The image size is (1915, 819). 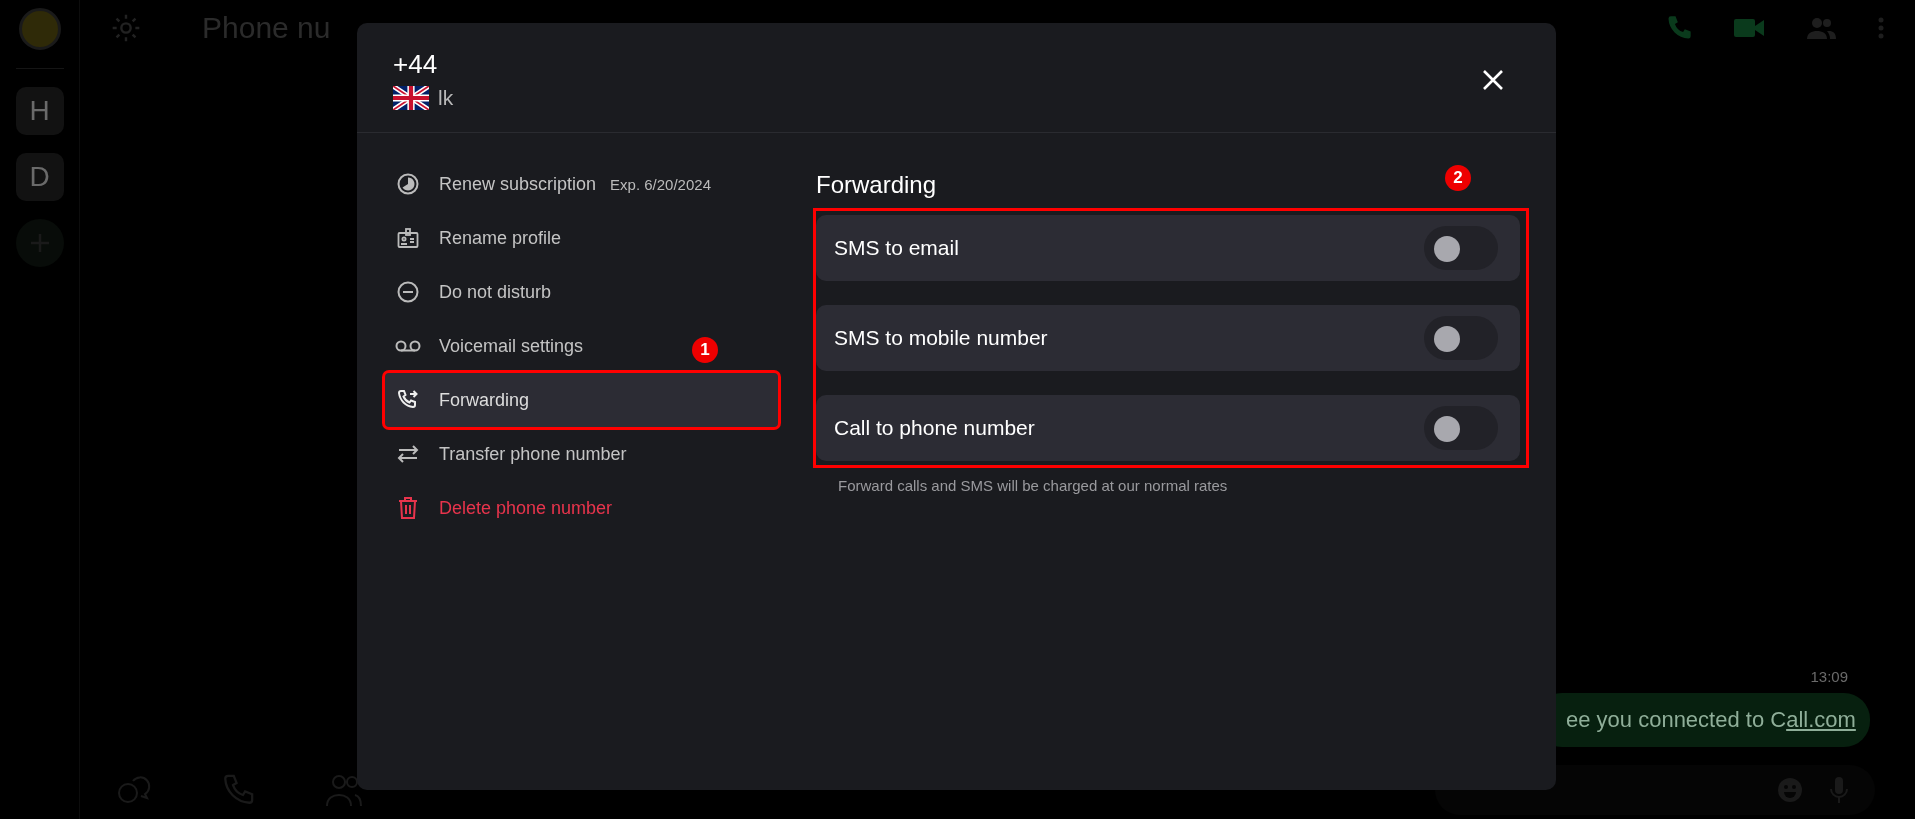 I want to click on note-text: Forward calls and SMS will be charged at our normal rates, so click(x=1033, y=485).